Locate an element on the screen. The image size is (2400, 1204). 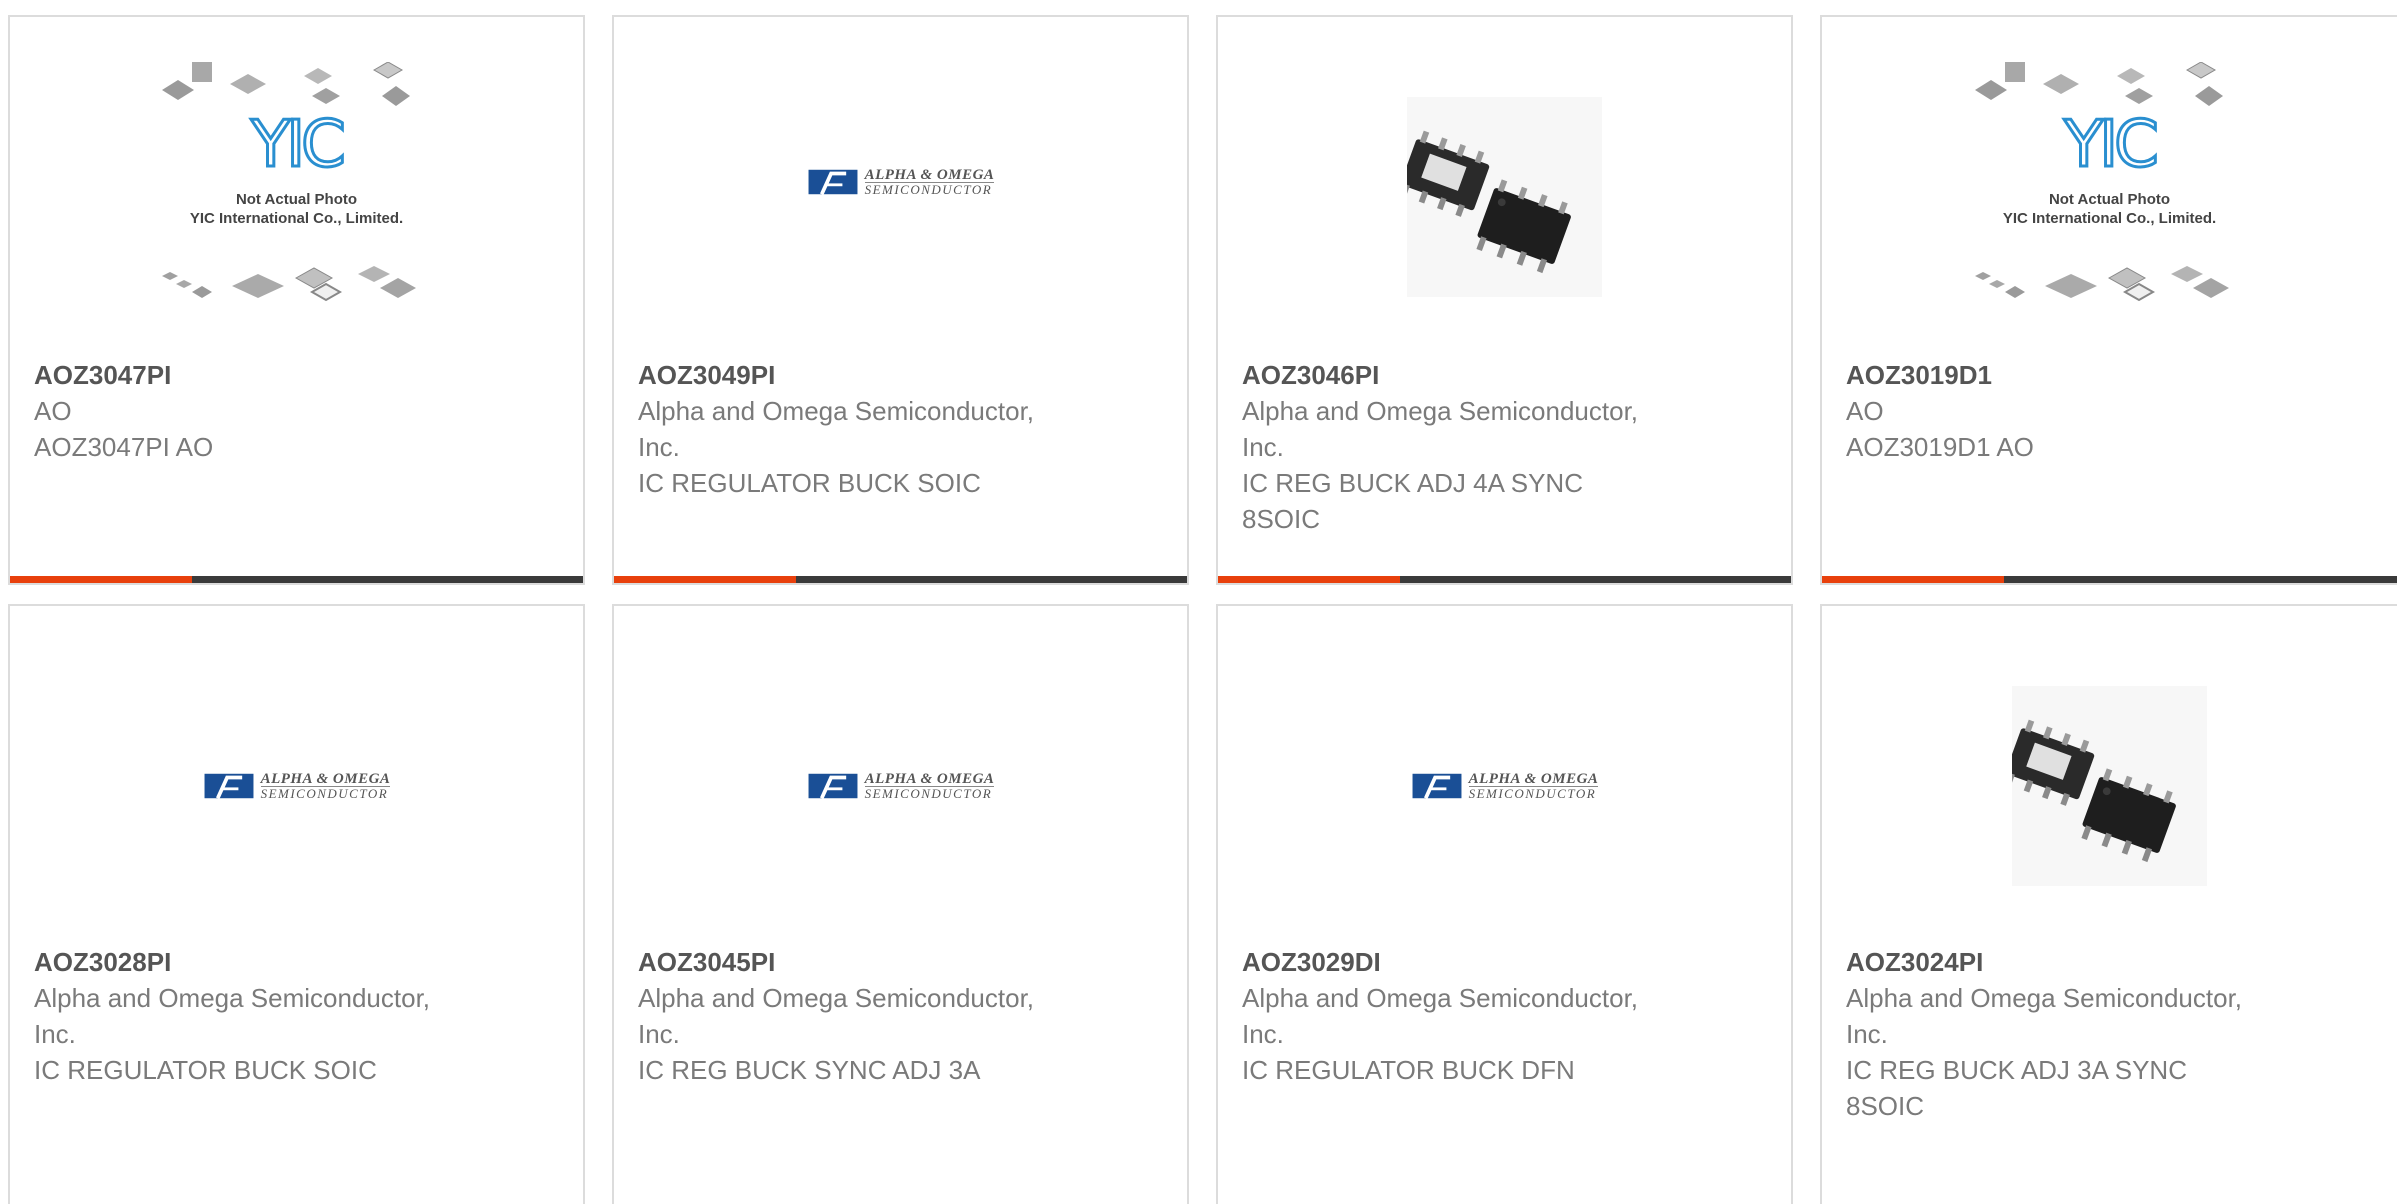
description: AOZ3047PI AO is located at coordinates (124, 447).